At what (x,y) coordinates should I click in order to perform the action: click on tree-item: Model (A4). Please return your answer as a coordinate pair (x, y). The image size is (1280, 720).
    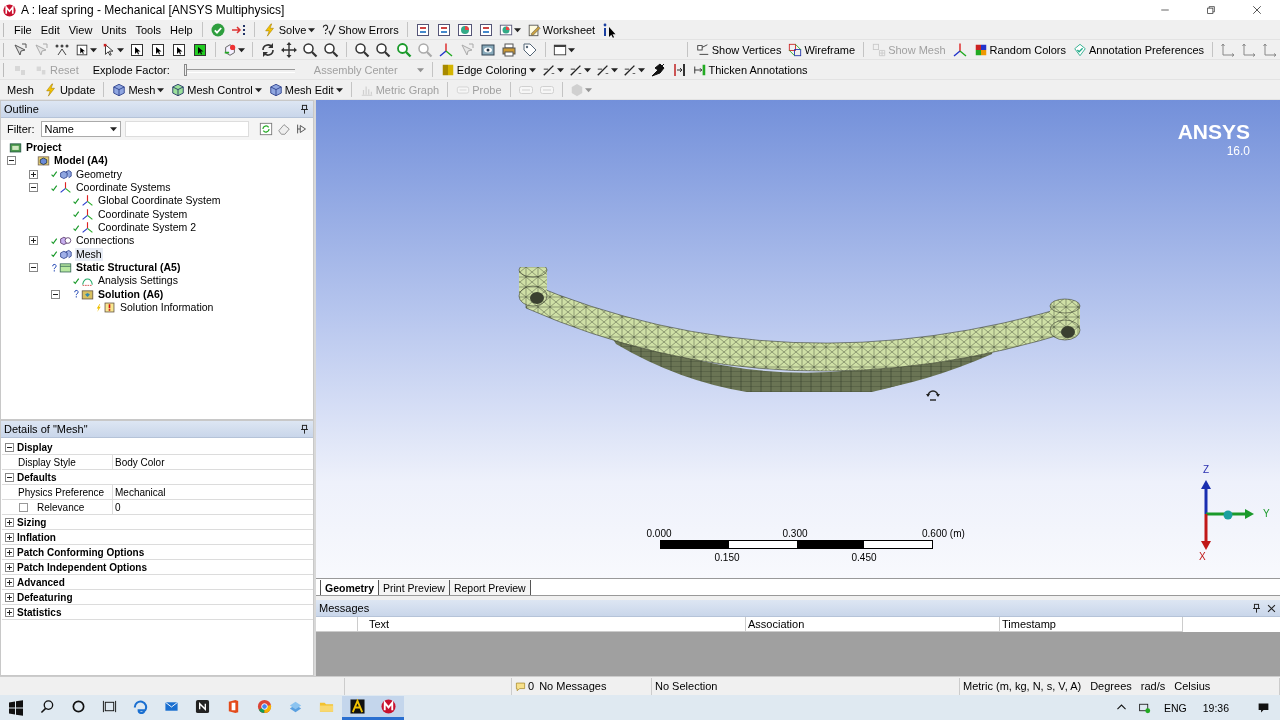
    Looking at the image, I should click on (81, 161).